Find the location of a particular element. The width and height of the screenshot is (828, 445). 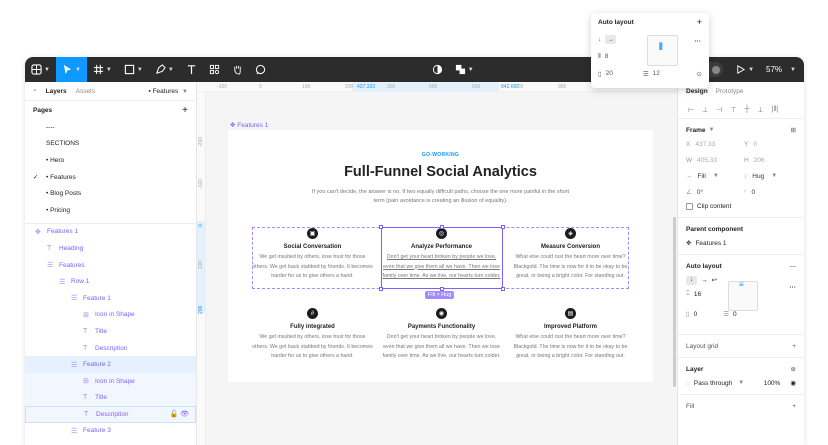

add-auto-layout-icon: + is located at coordinates (699, 22).